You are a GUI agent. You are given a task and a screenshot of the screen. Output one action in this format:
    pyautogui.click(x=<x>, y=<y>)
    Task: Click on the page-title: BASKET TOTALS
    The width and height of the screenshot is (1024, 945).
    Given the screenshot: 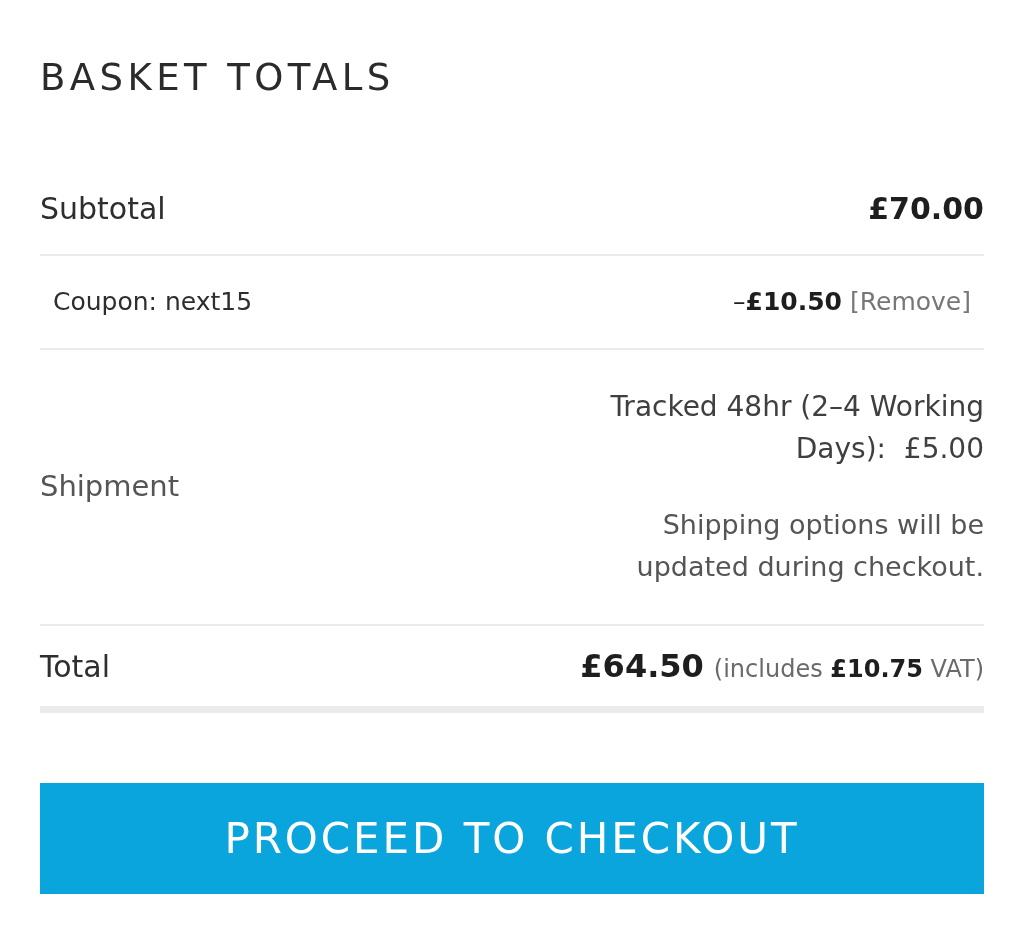 What is the action you would take?
    pyautogui.click(x=217, y=78)
    